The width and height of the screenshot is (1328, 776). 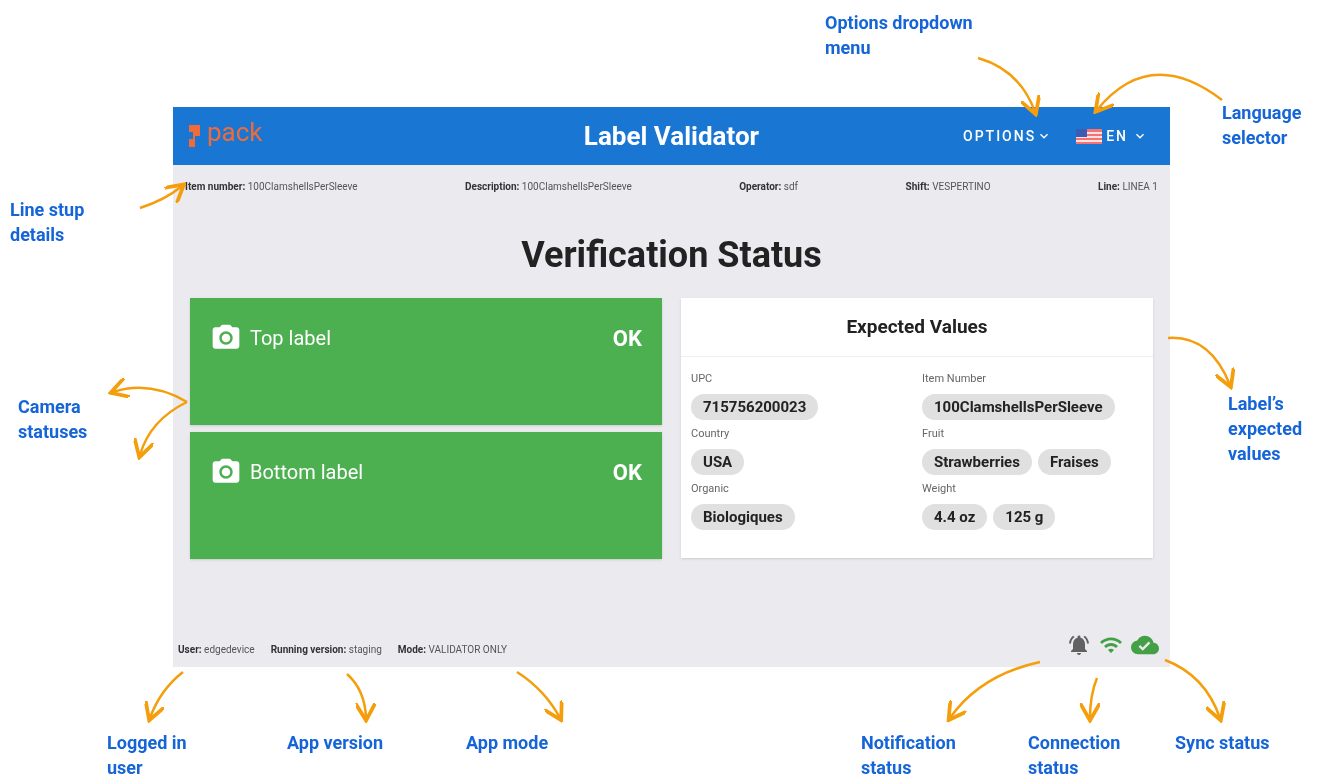 I want to click on app-title: Label Validator, so click(x=671, y=136).